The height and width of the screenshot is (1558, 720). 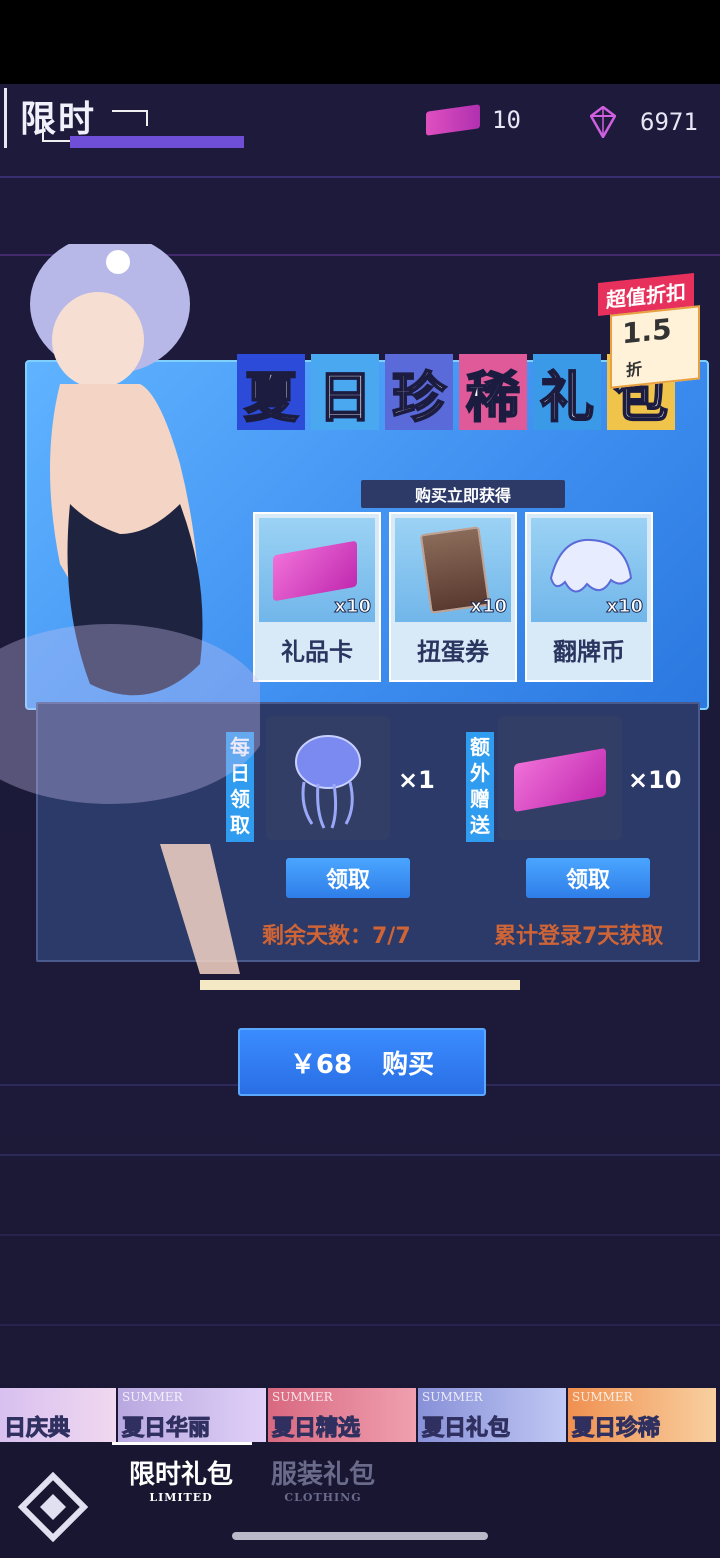 I want to click on progress-bar, so click(x=360, y=985).